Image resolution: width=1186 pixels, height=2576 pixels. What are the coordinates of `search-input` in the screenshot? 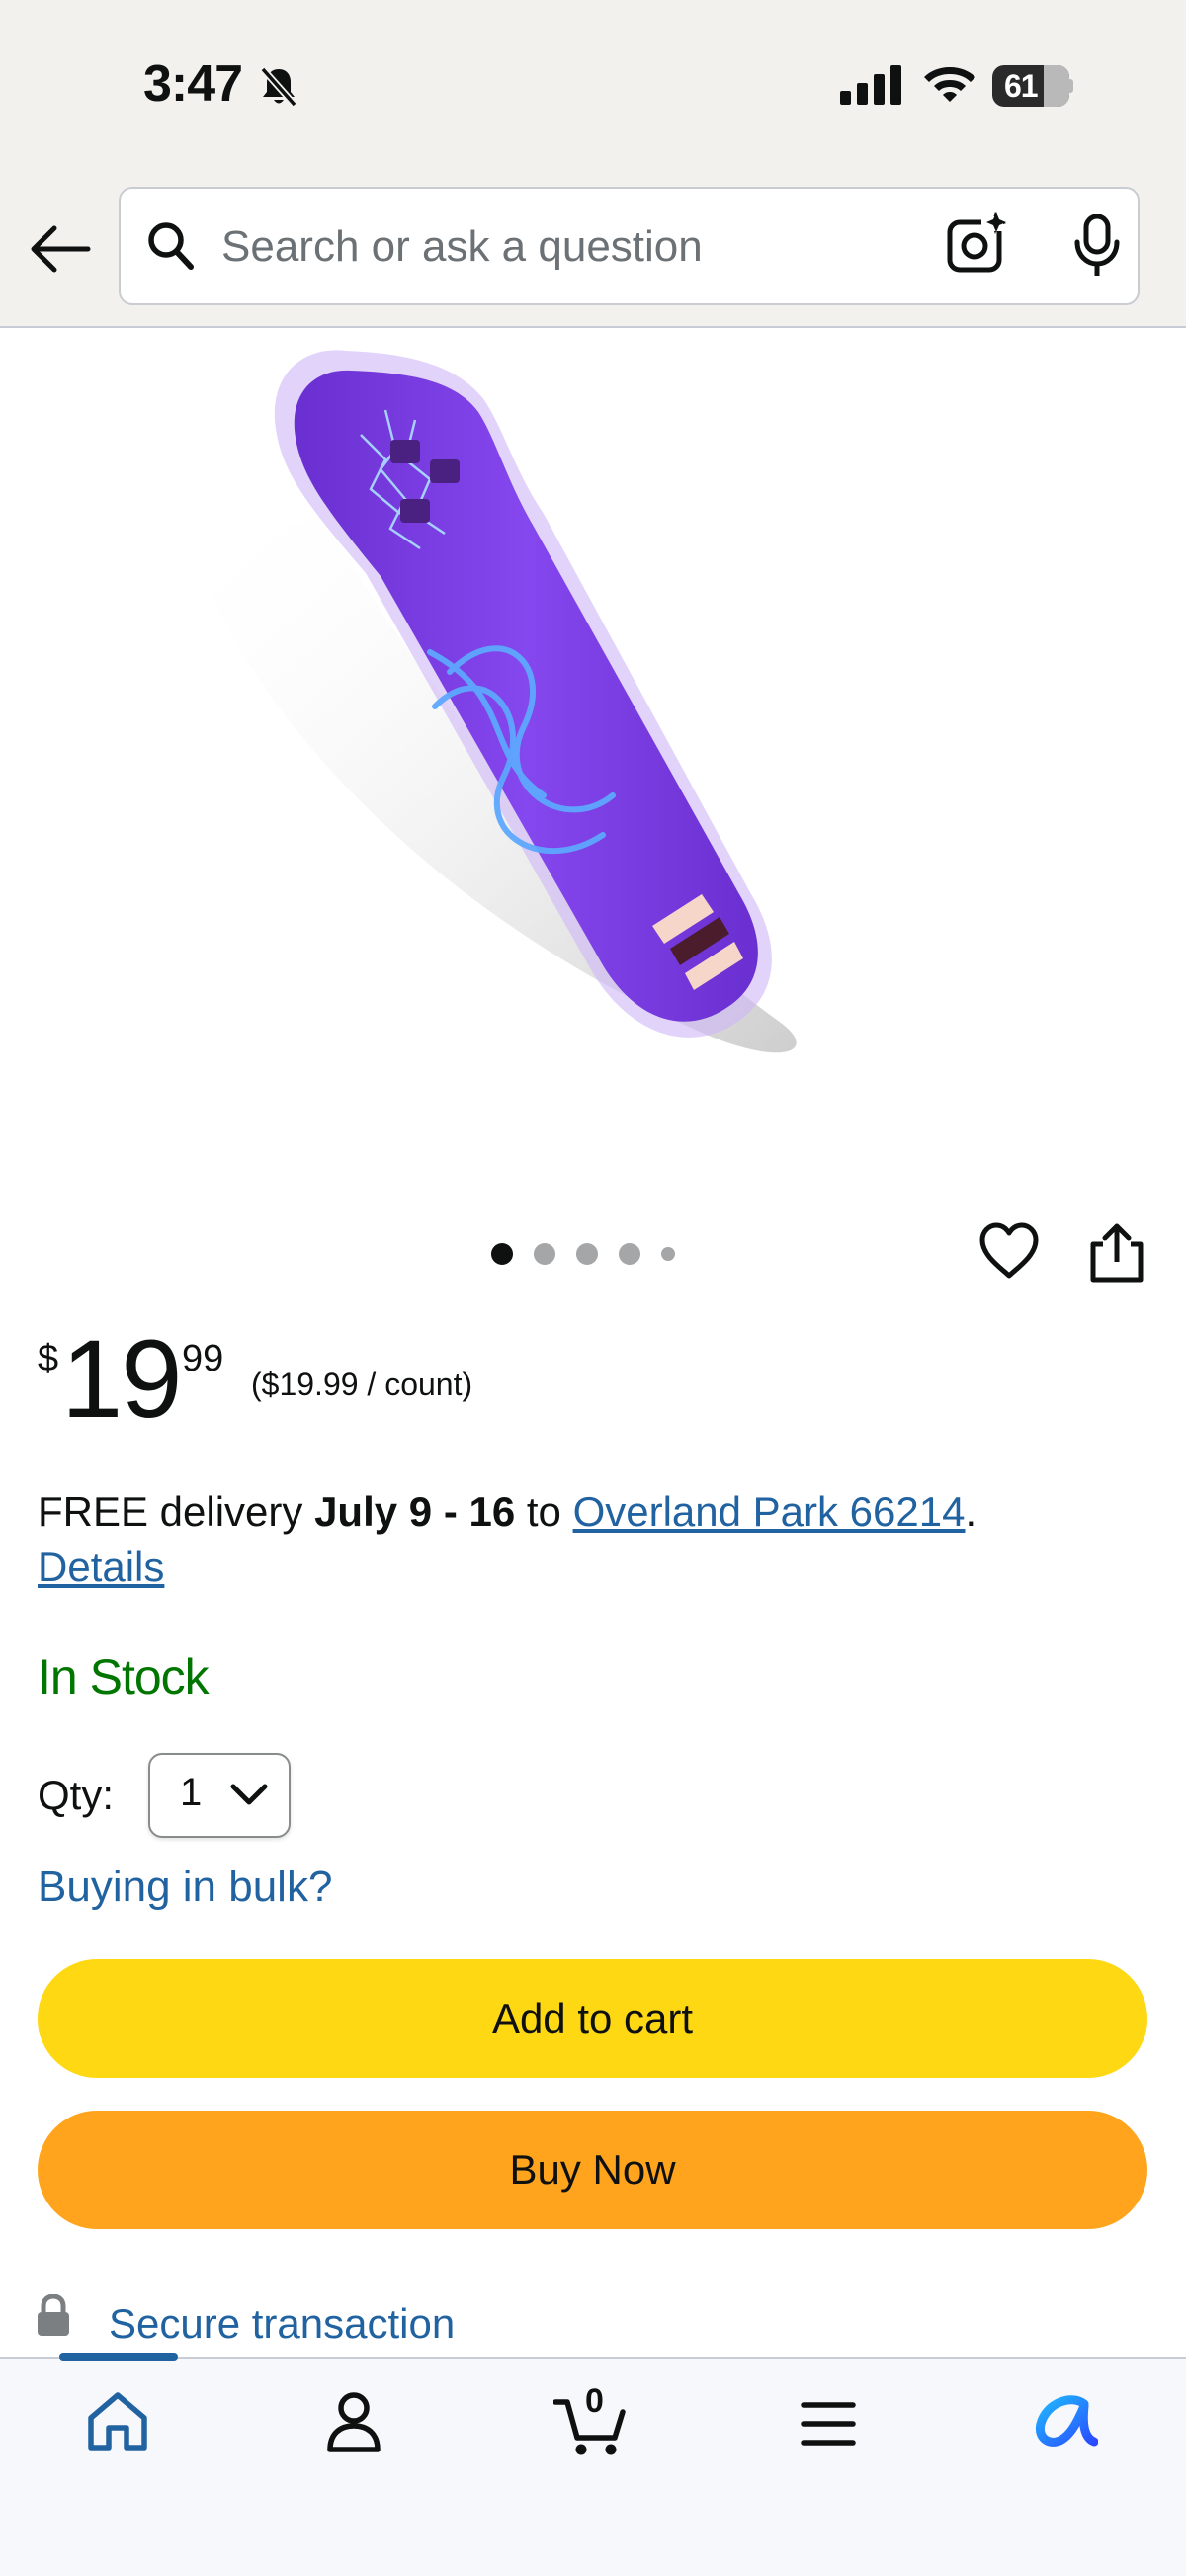 It's located at (577, 247).